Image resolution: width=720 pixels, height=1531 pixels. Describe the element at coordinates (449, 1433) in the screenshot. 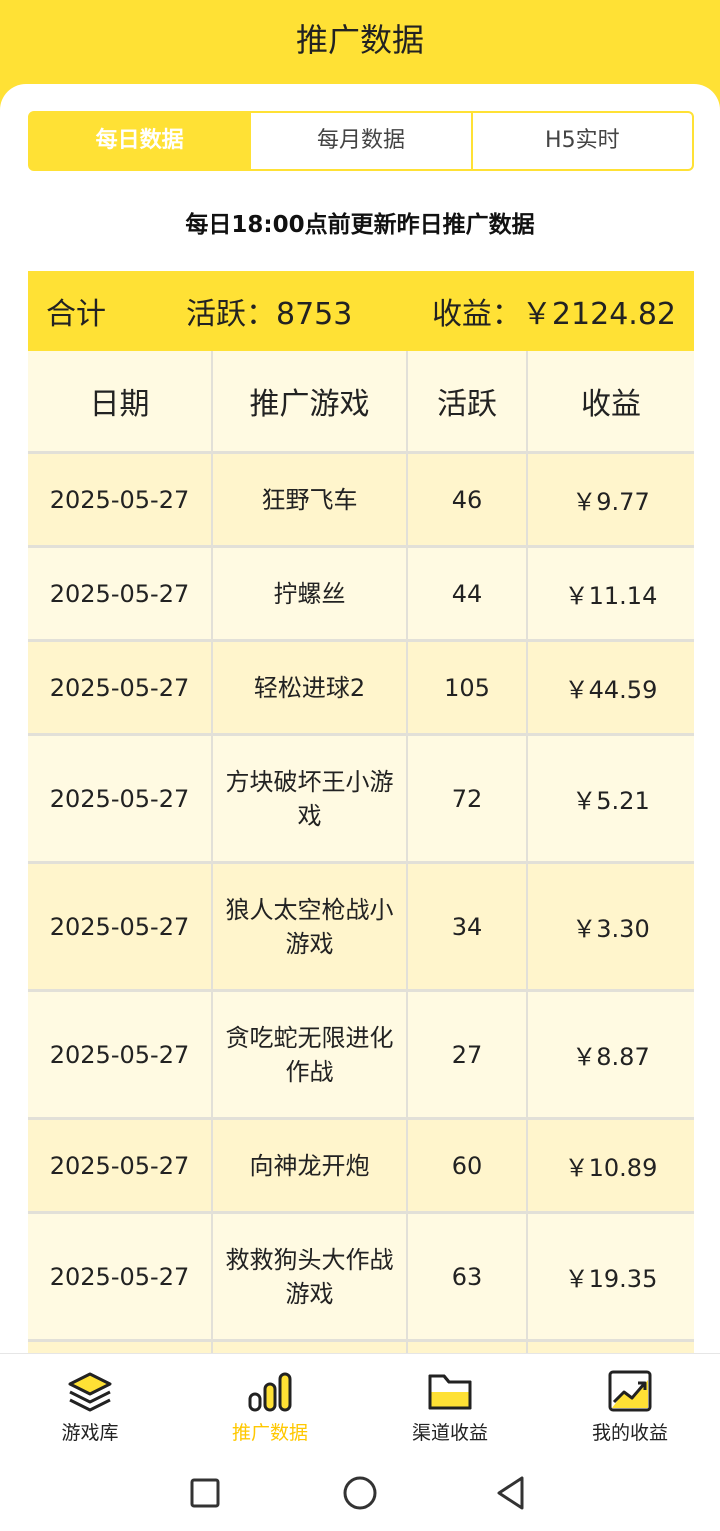

I see `nav-label: 渠道收益` at that location.